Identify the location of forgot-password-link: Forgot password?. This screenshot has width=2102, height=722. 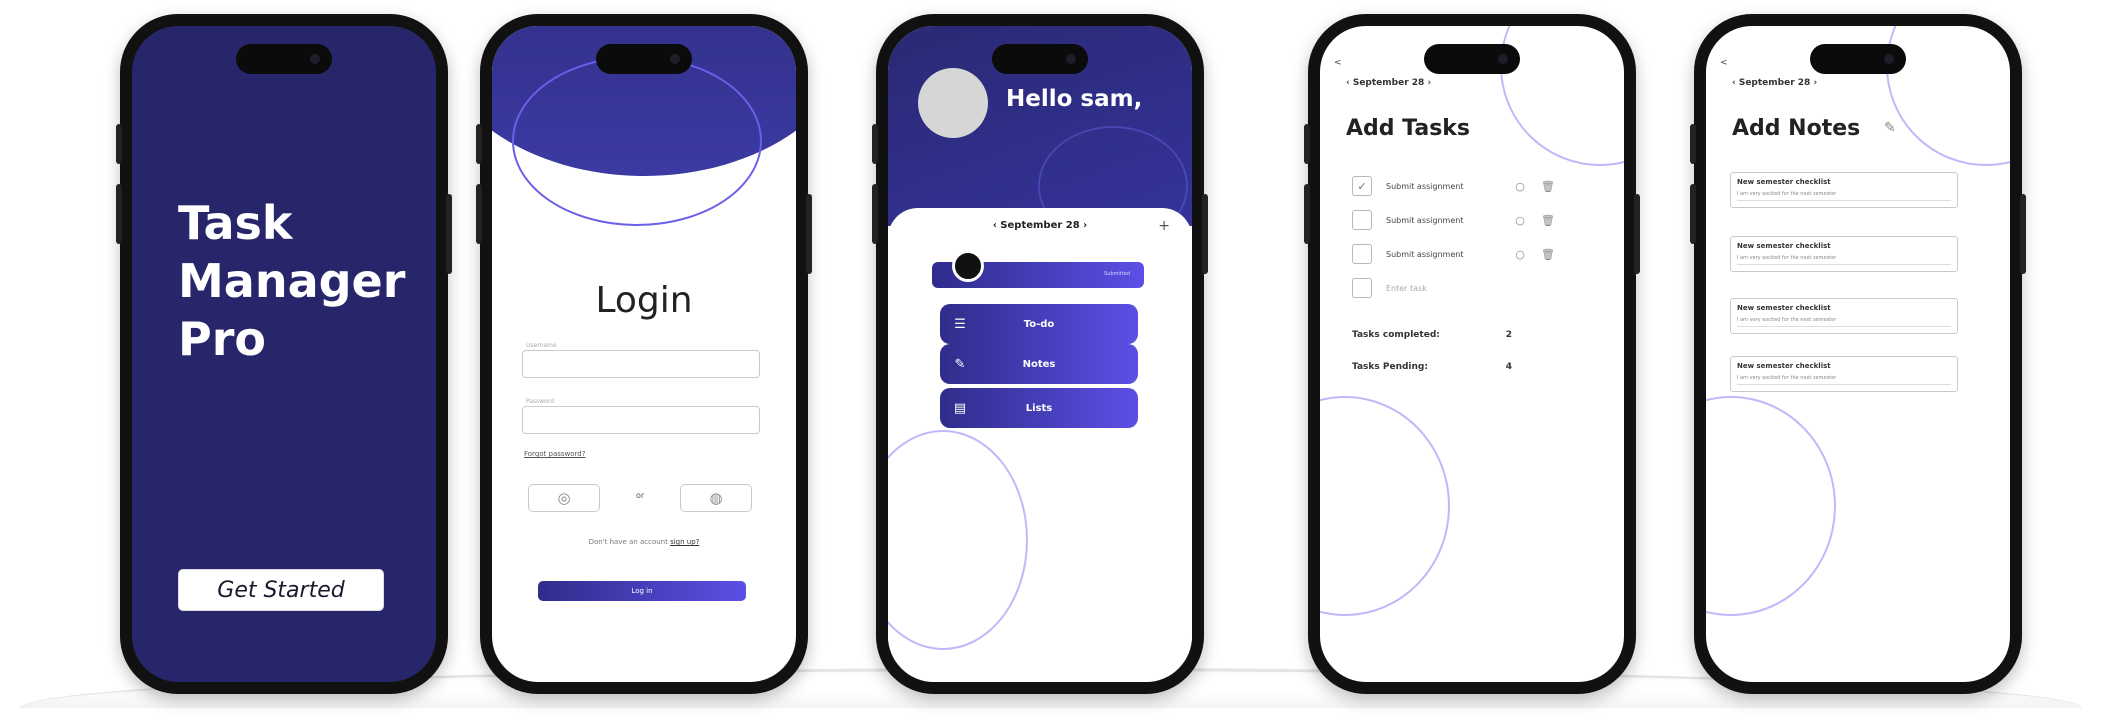
(554, 454).